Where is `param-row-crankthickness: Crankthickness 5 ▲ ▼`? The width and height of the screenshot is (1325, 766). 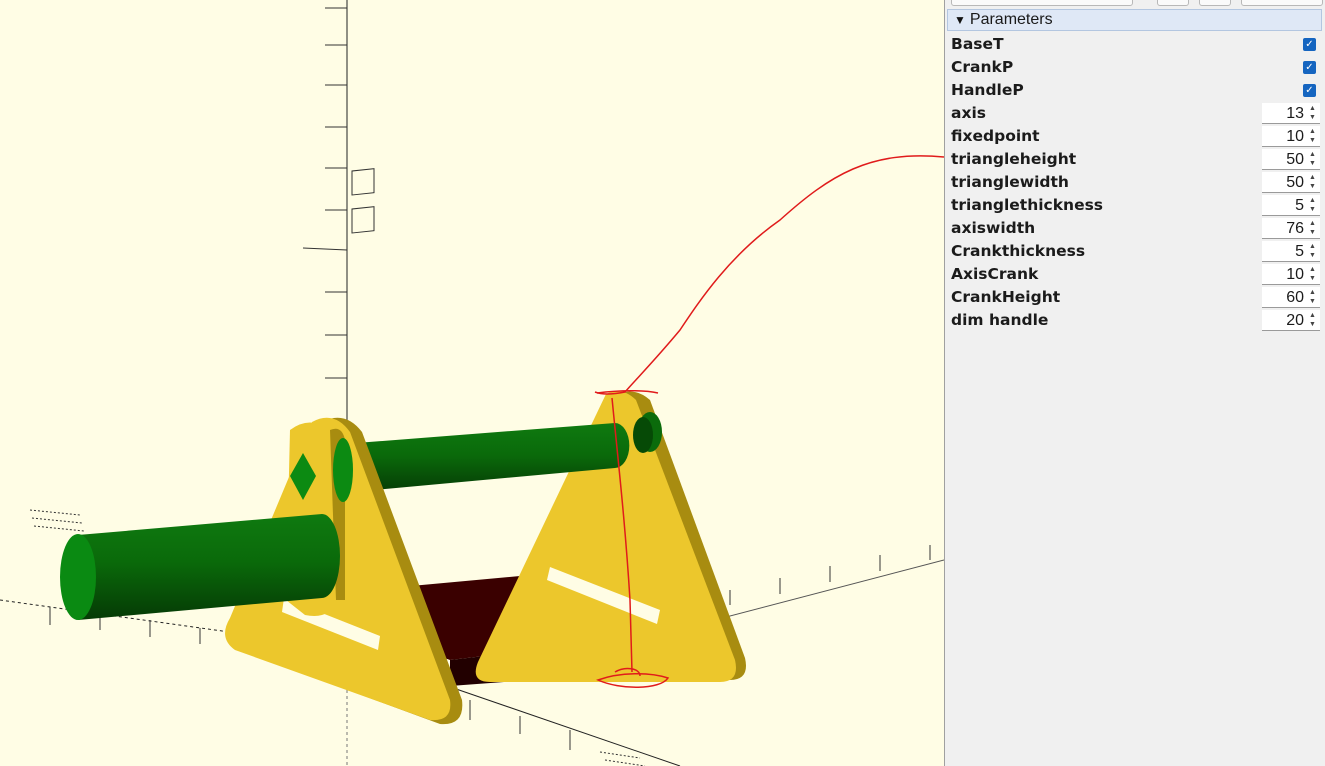 param-row-crankthickness: Crankthickness 5 ▲ ▼ is located at coordinates (1135, 251).